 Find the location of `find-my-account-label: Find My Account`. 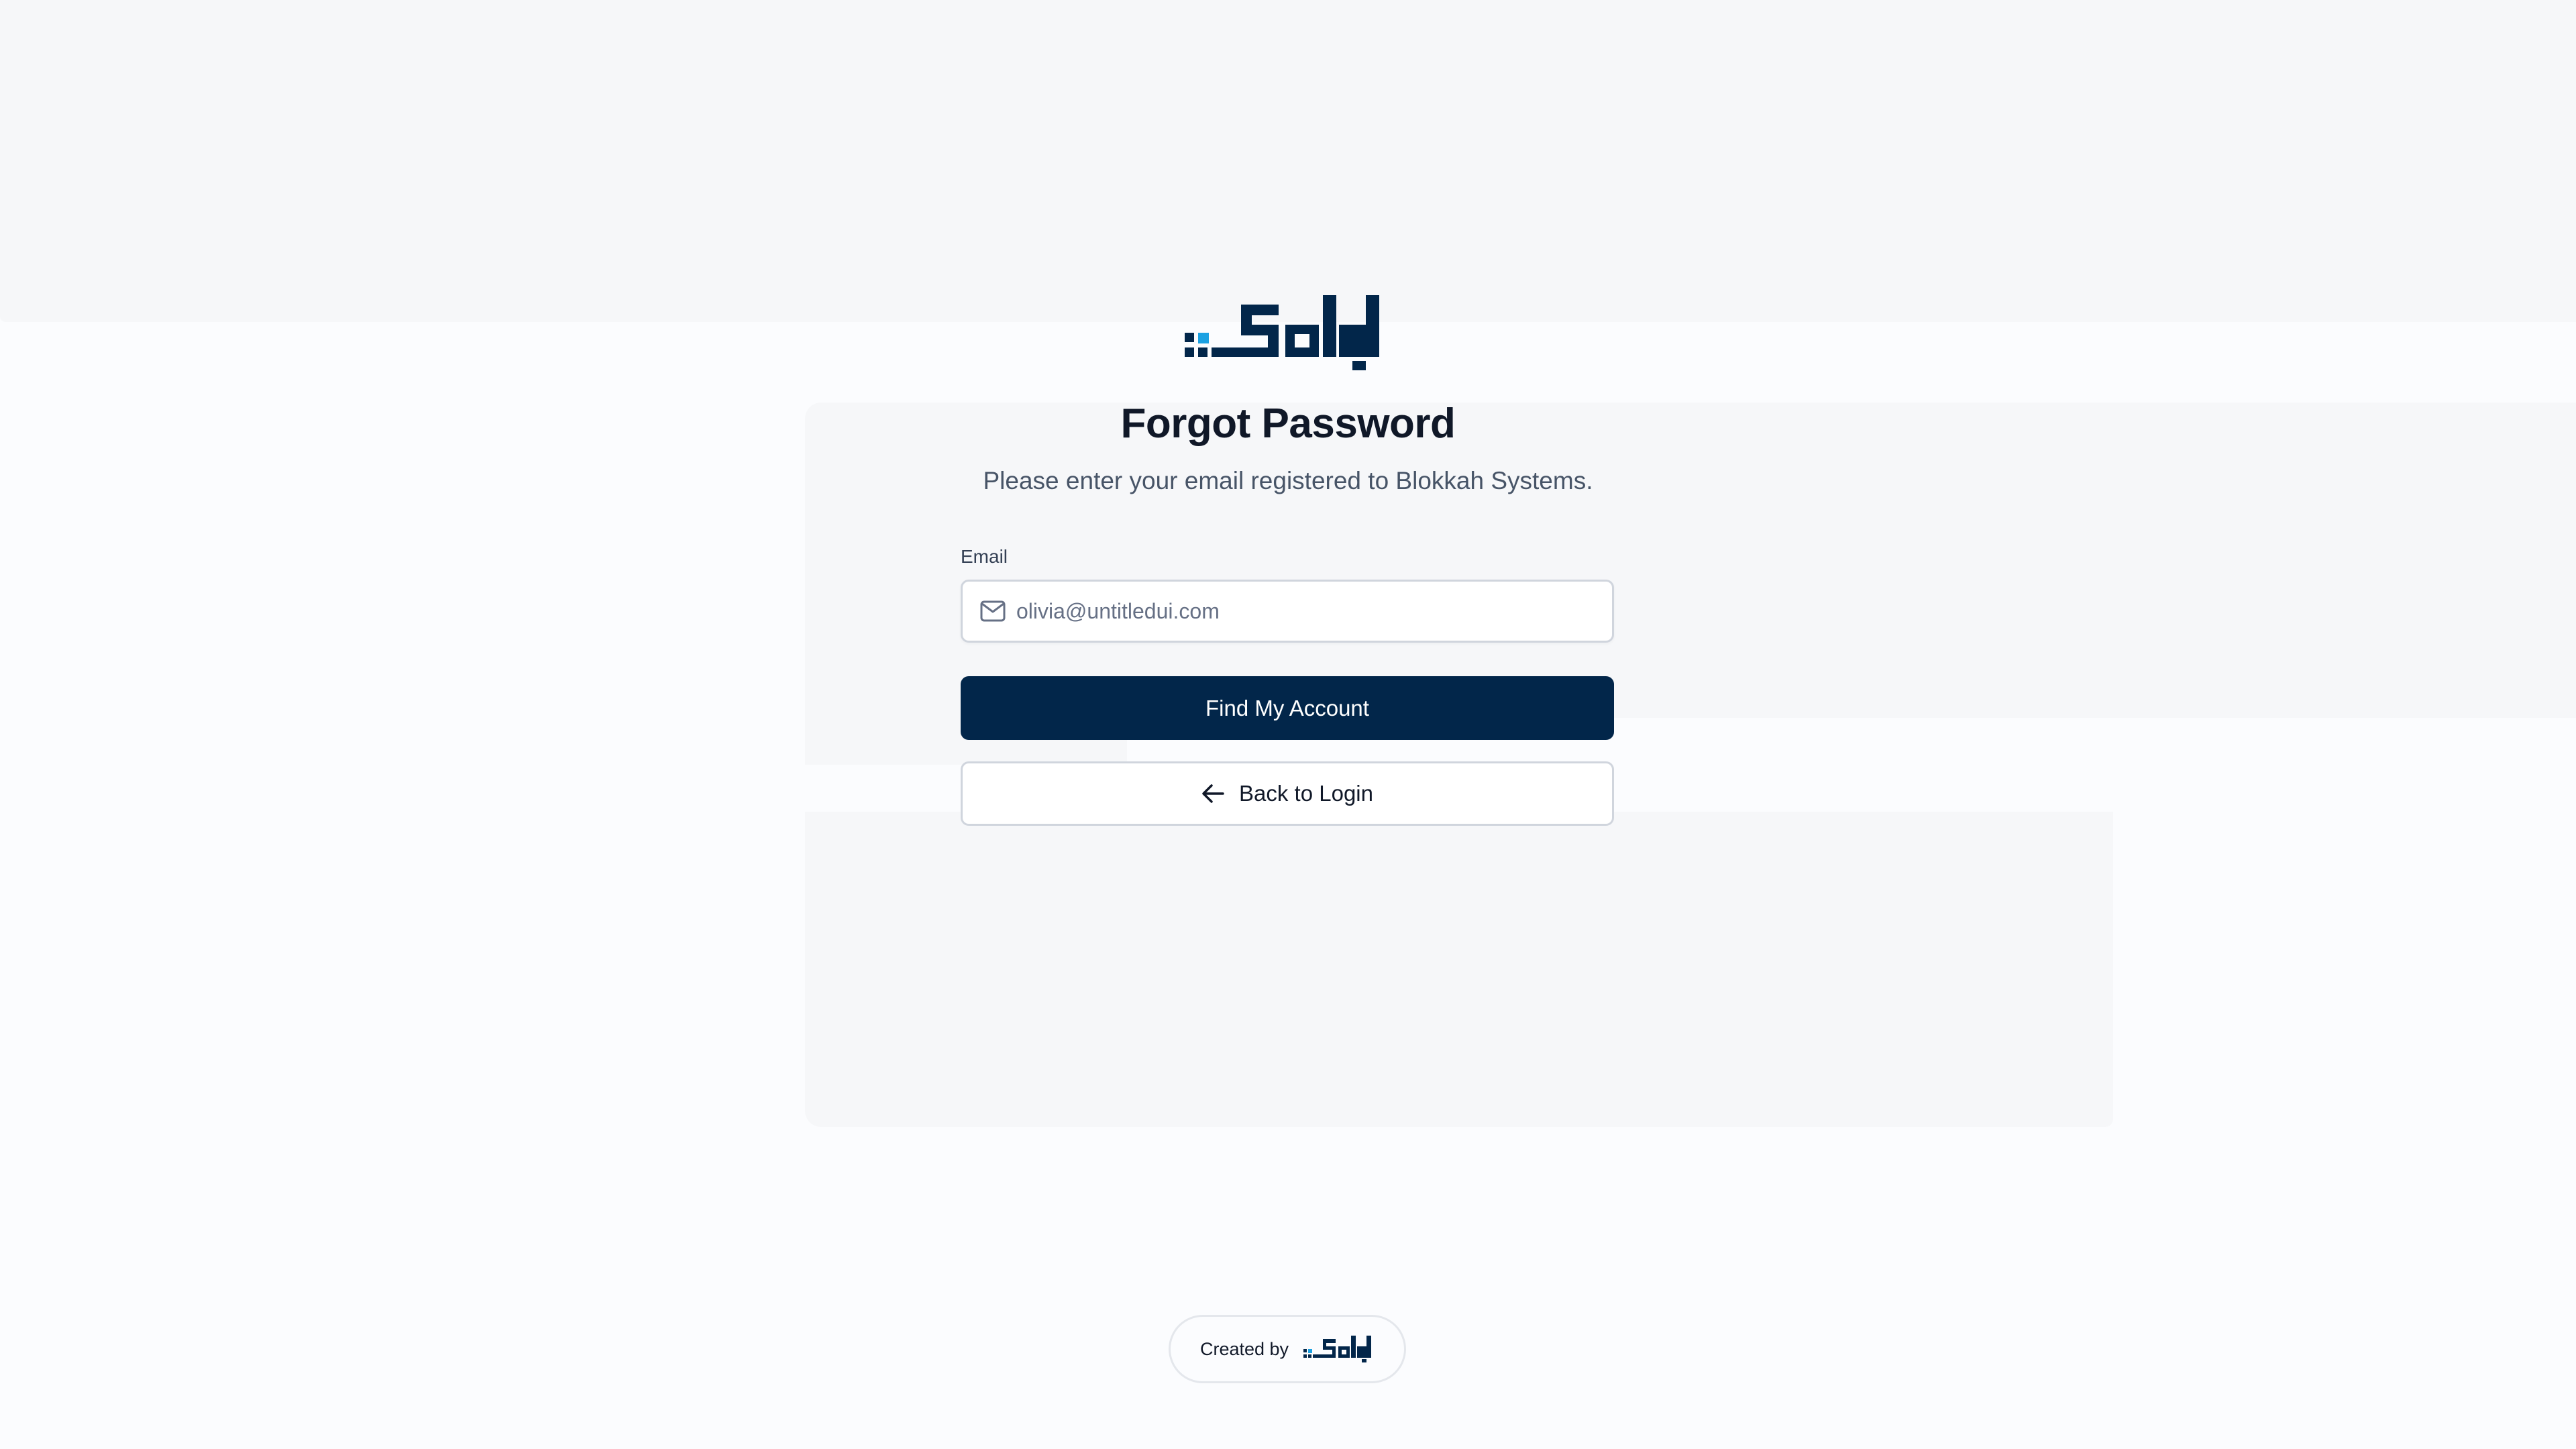

find-my-account-label: Find My Account is located at coordinates (1287, 707).